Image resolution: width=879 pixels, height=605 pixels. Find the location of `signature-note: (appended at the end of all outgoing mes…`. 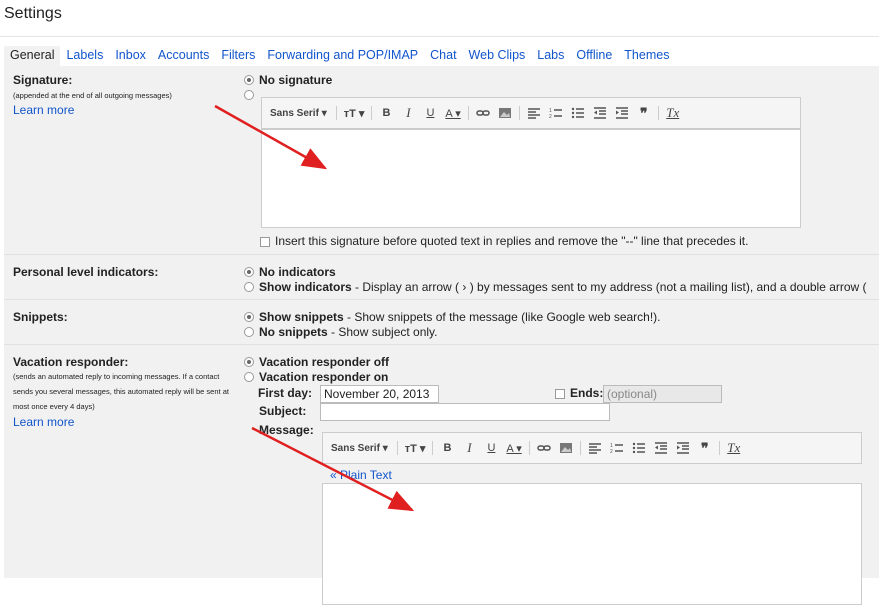

signature-note: (appended at the end of all outgoing mes… is located at coordinates (92, 95).